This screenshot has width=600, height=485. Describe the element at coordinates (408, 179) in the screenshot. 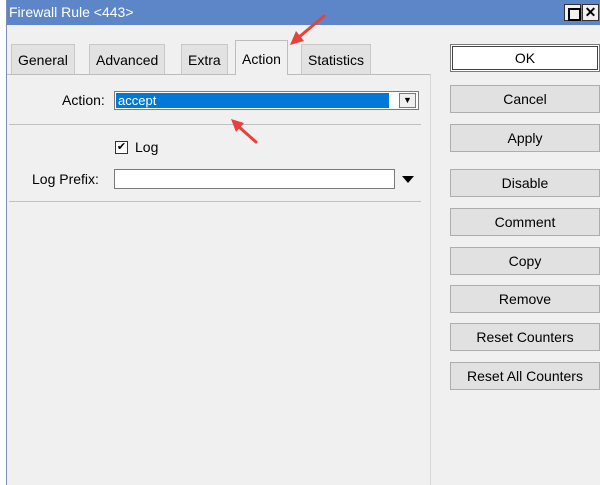

I see `log-prefix-dropdown-icon` at that location.